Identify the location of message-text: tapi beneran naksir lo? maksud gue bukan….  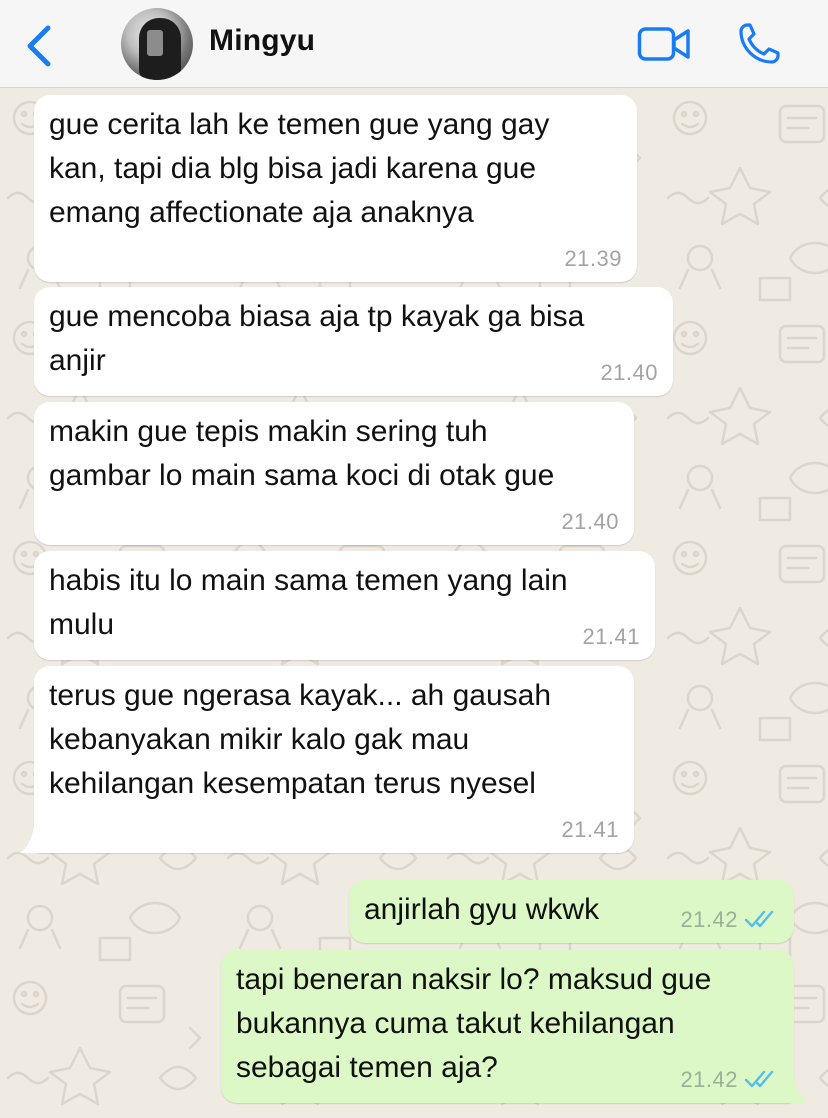
(474, 1023).